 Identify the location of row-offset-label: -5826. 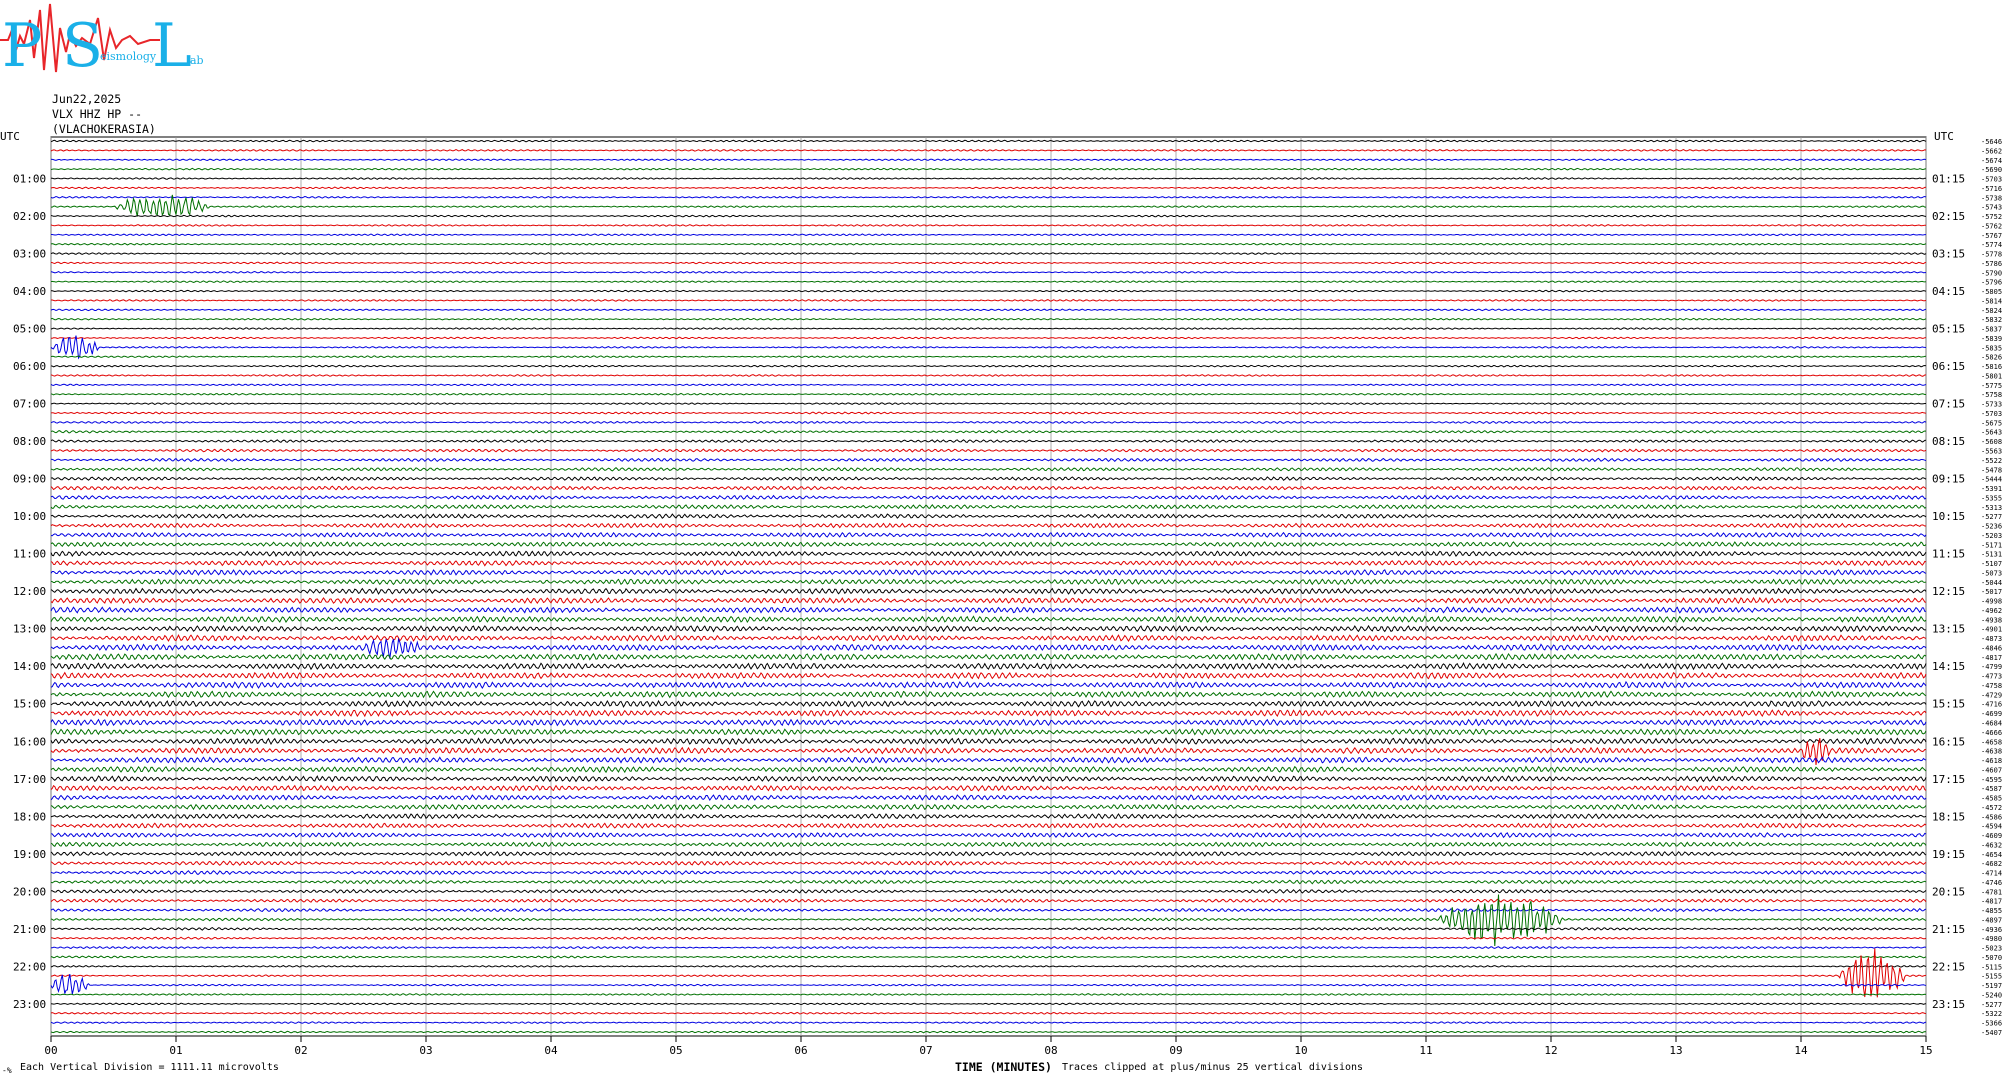
(1991, 358).